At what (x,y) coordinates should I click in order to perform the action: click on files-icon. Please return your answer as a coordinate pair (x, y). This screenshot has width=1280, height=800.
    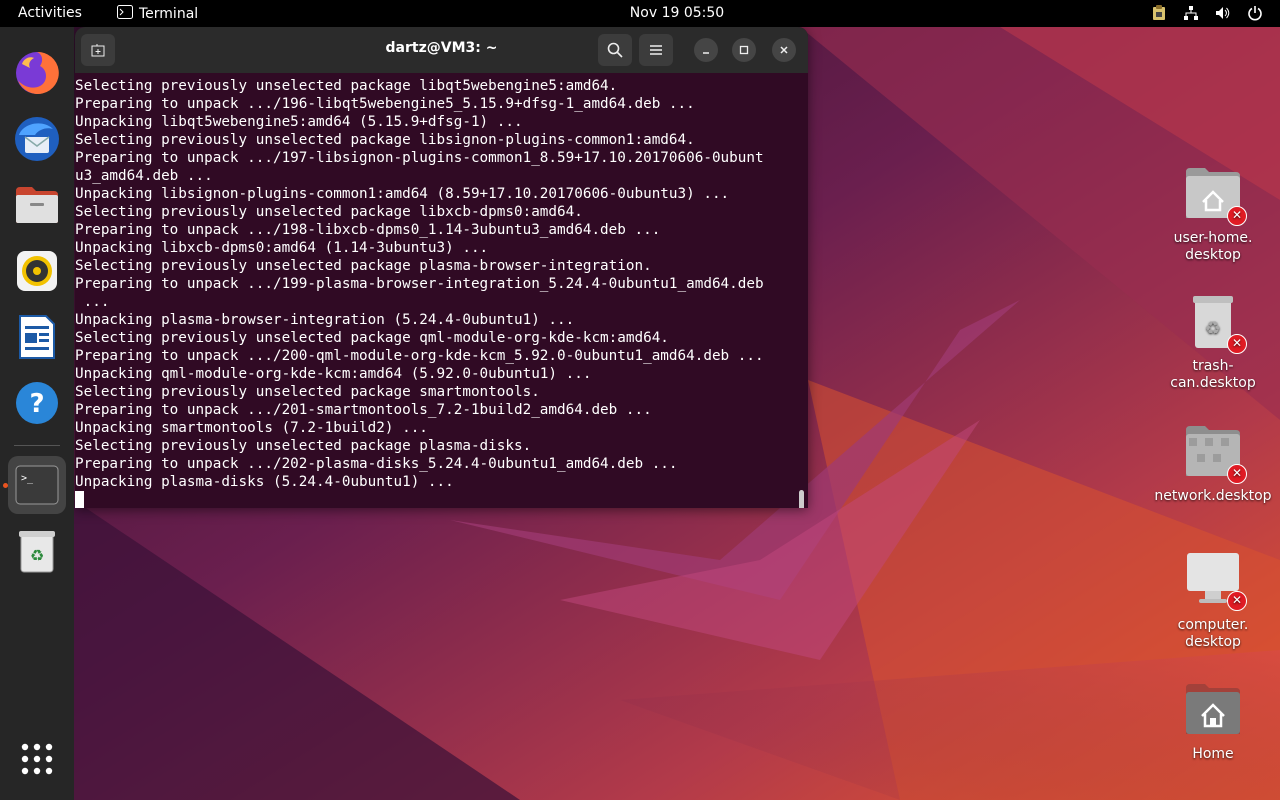
    Looking at the image, I should click on (37, 205).